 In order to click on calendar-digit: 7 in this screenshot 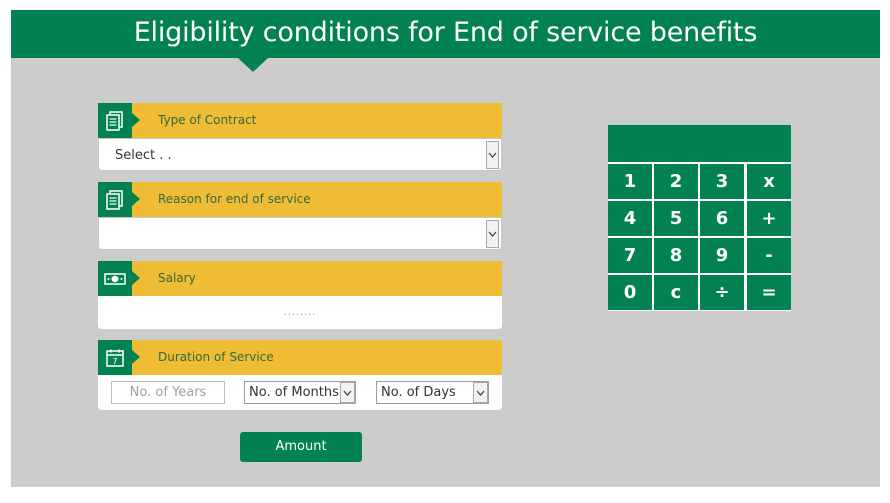, I will do `click(114, 361)`.